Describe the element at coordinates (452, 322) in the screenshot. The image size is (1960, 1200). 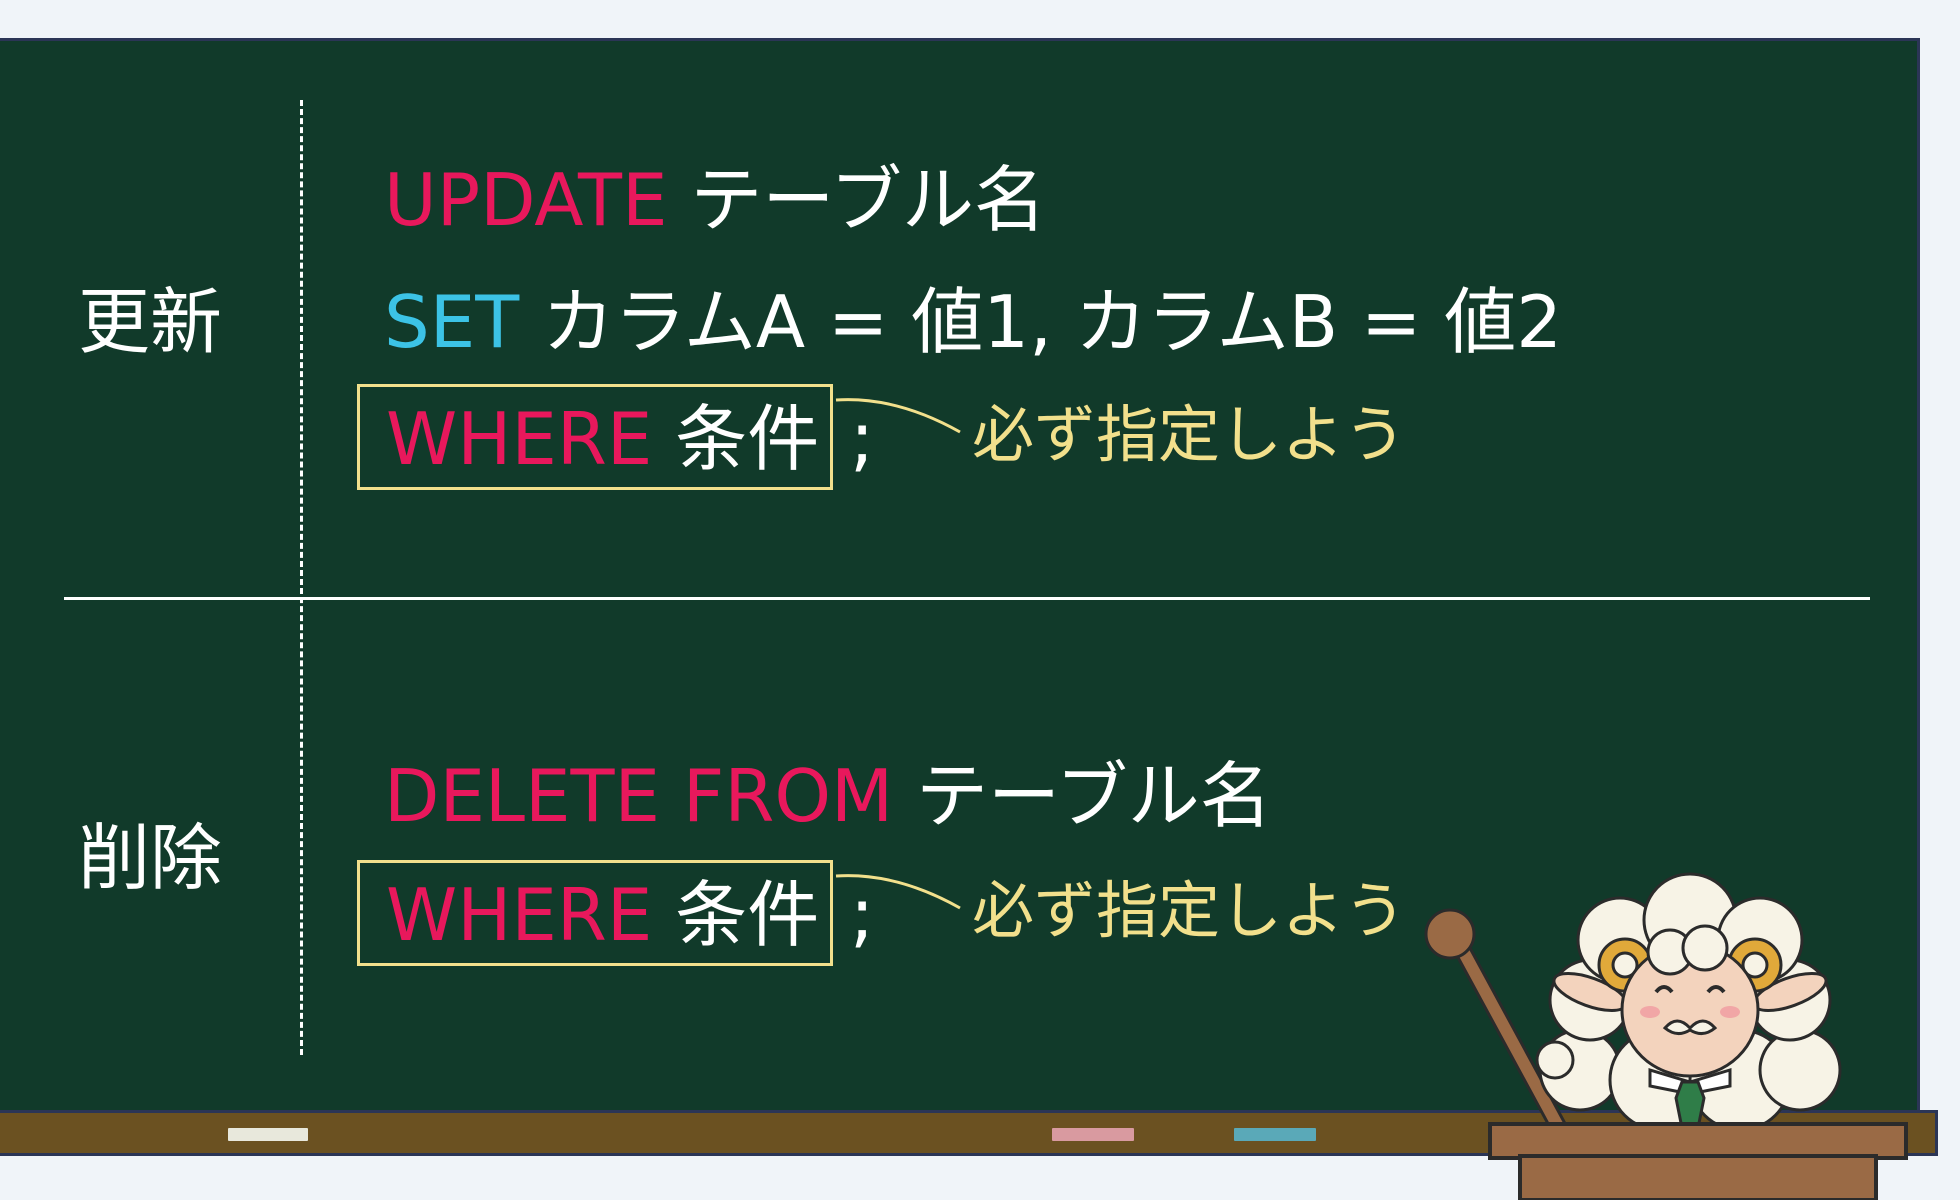
I see `set-keyword: SET` at that location.